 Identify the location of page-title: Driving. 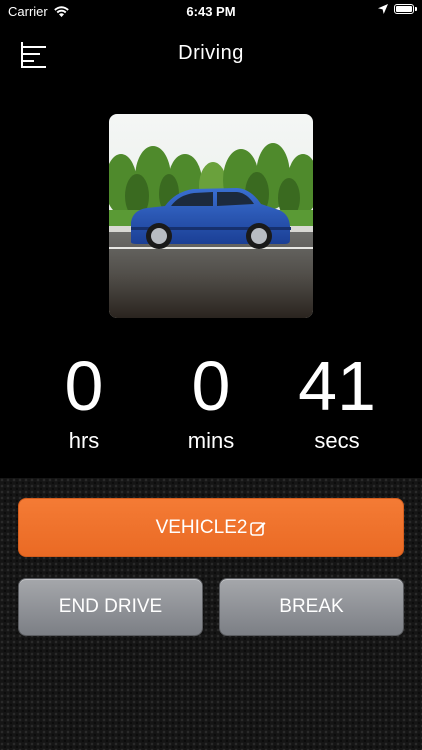
(211, 53).